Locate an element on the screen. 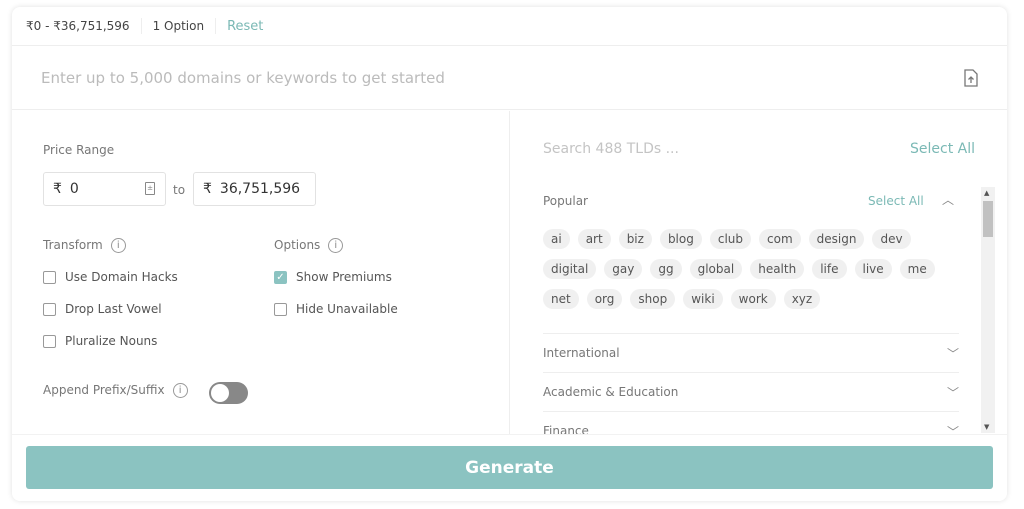 The image size is (1024, 509). max-price-input: ₹ 36,751,596 is located at coordinates (254, 189).